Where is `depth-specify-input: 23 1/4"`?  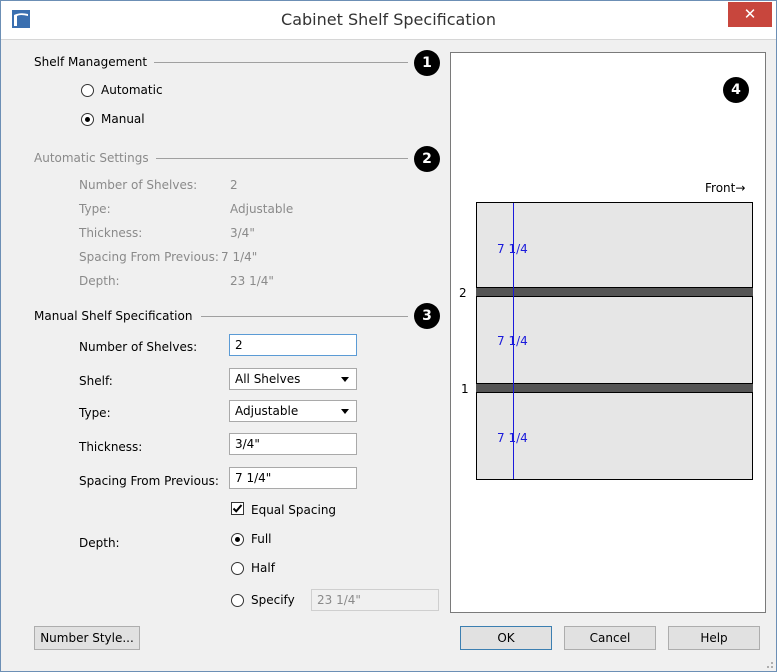 depth-specify-input: 23 1/4" is located at coordinates (375, 600).